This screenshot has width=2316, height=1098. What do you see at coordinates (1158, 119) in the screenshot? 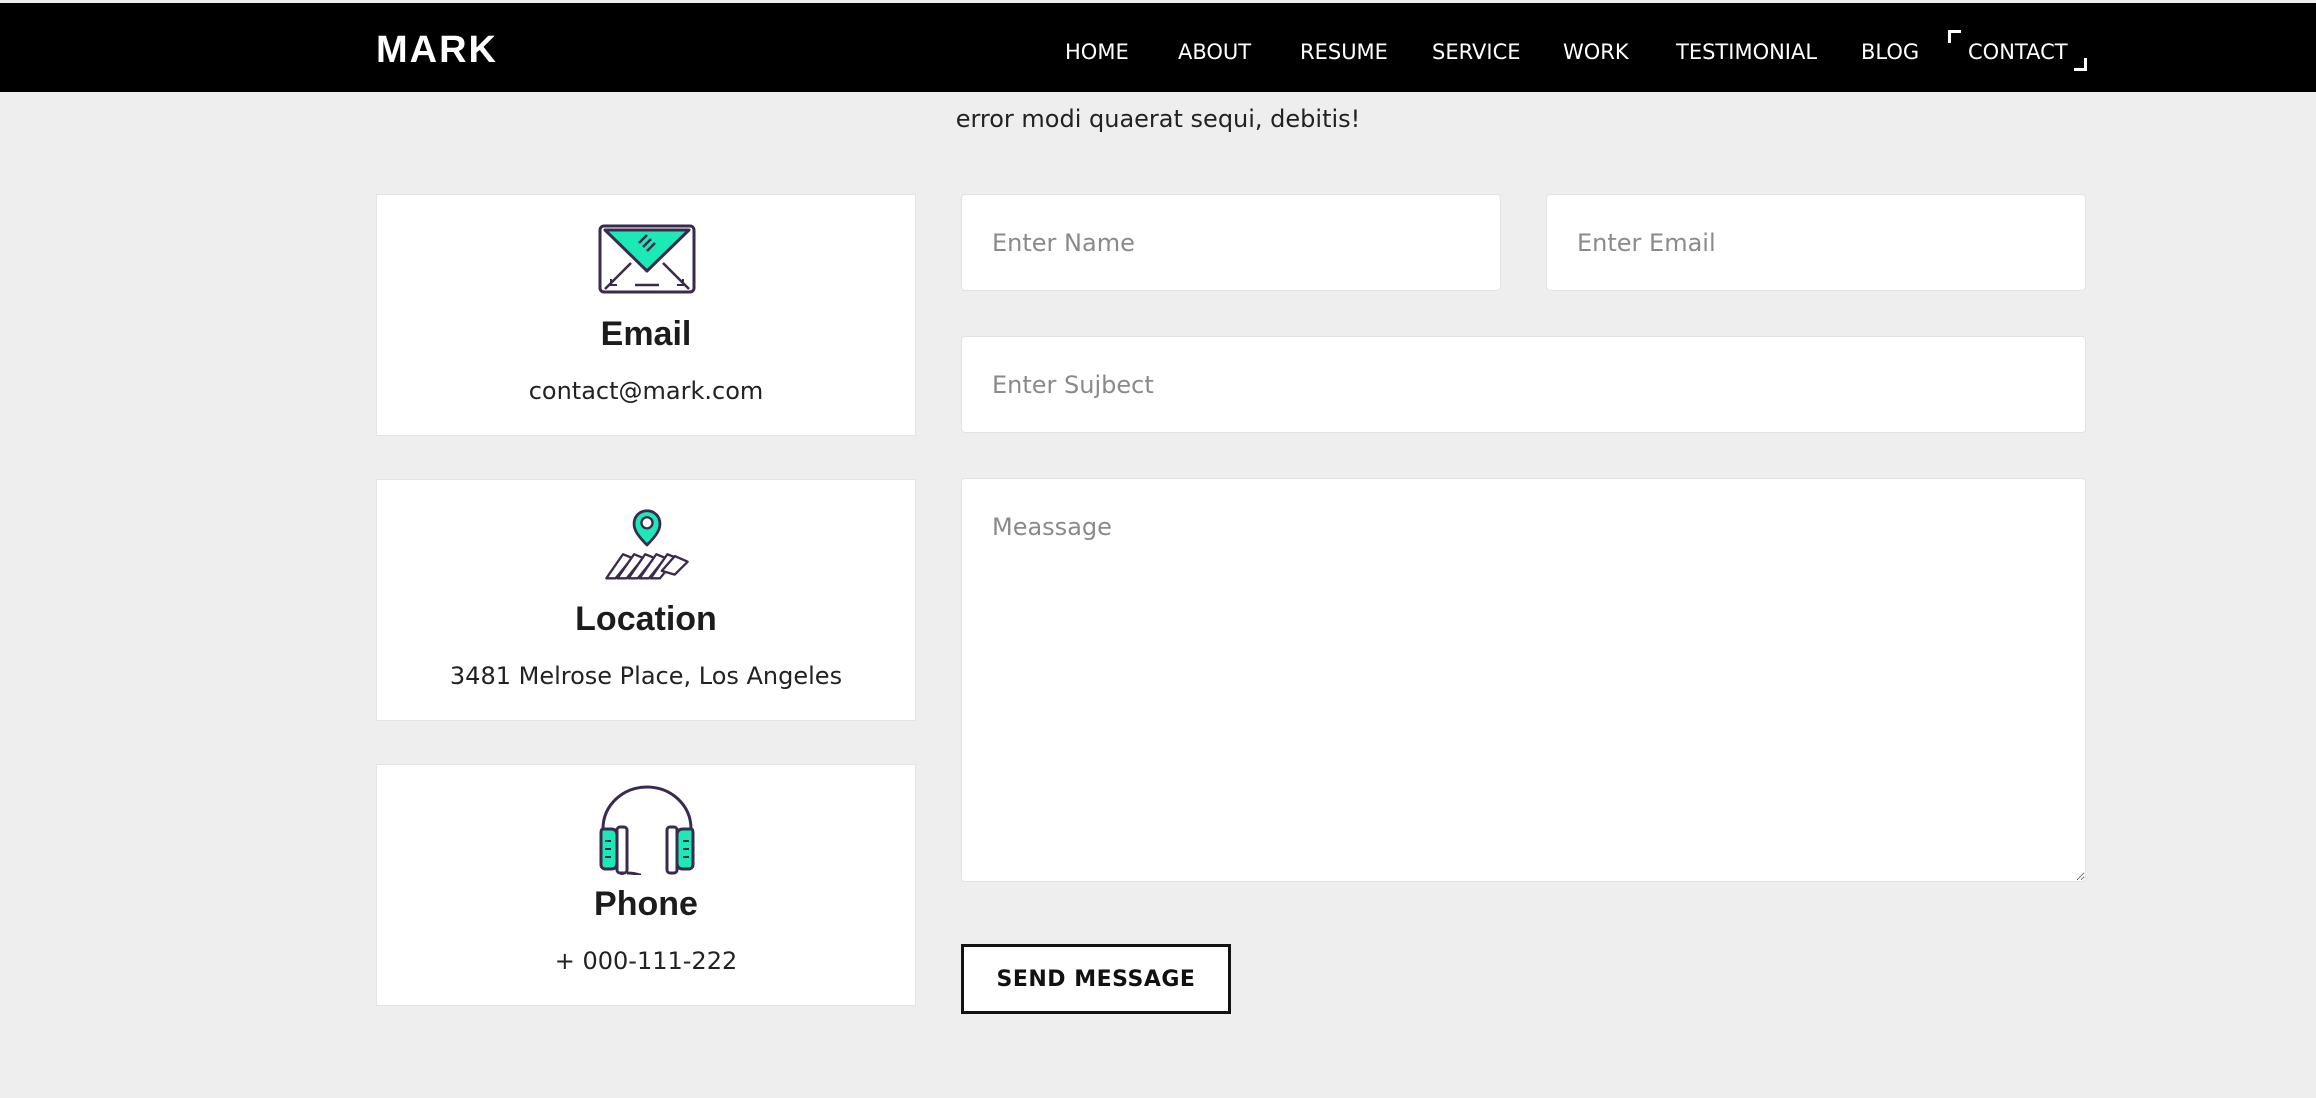
I see `section-intro-text: error modi quaerat sequi, debitis!` at bounding box center [1158, 119].